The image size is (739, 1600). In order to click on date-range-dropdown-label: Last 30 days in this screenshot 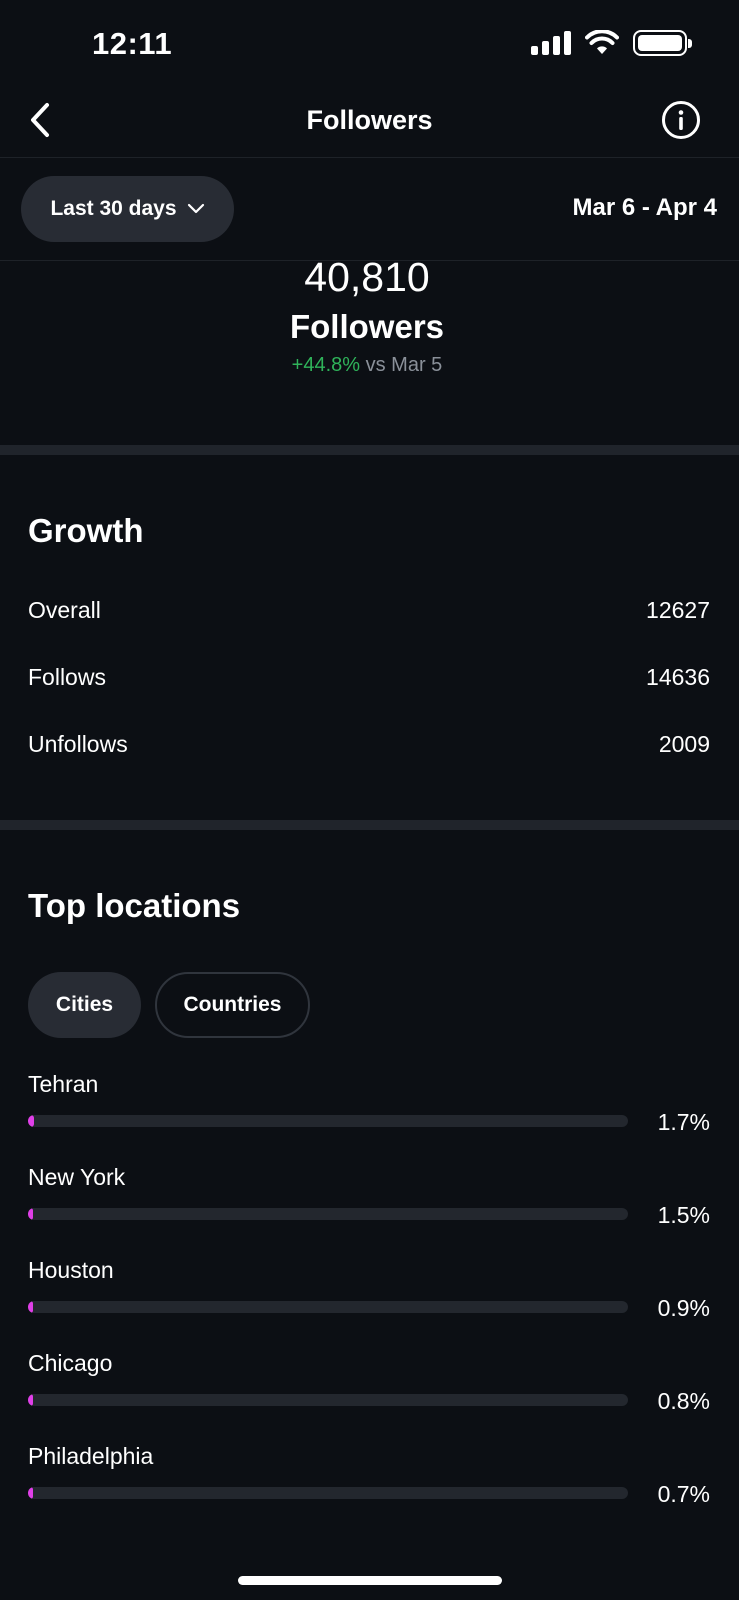, I will do `click(113, 208)`.